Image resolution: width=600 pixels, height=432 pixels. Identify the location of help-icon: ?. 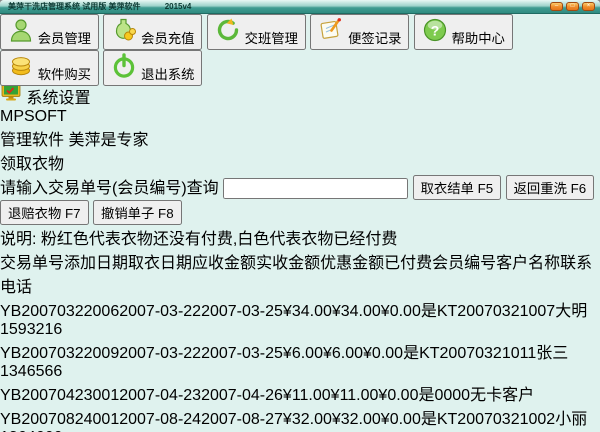
(437, 32).